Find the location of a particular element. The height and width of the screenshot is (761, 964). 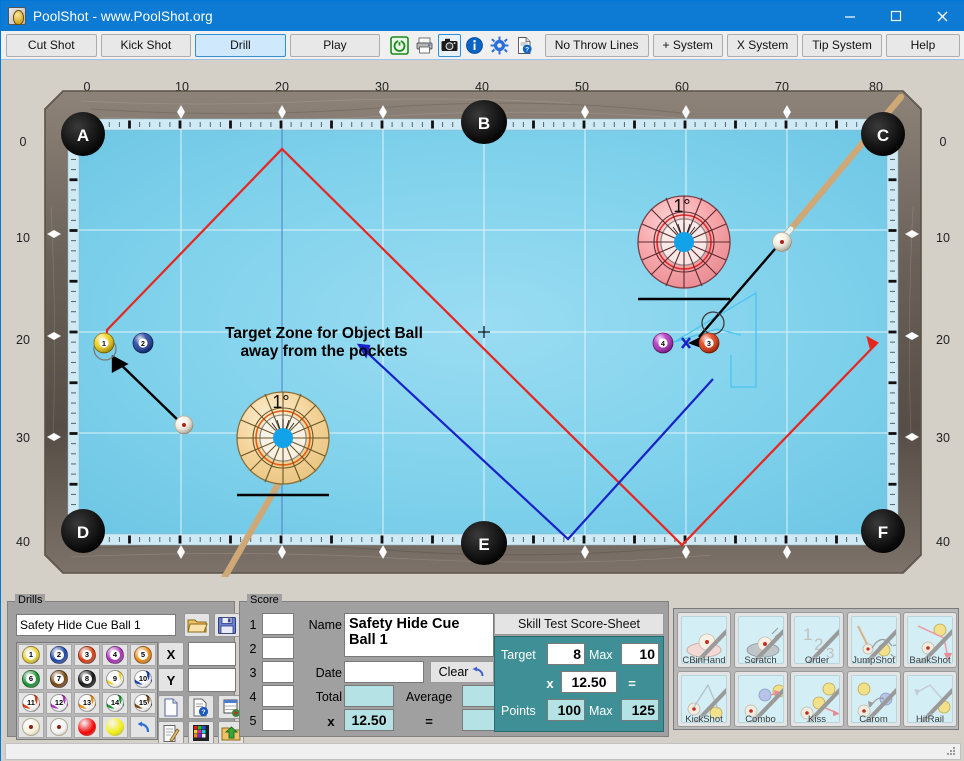

power-icon is located at coordinates (400, 45).